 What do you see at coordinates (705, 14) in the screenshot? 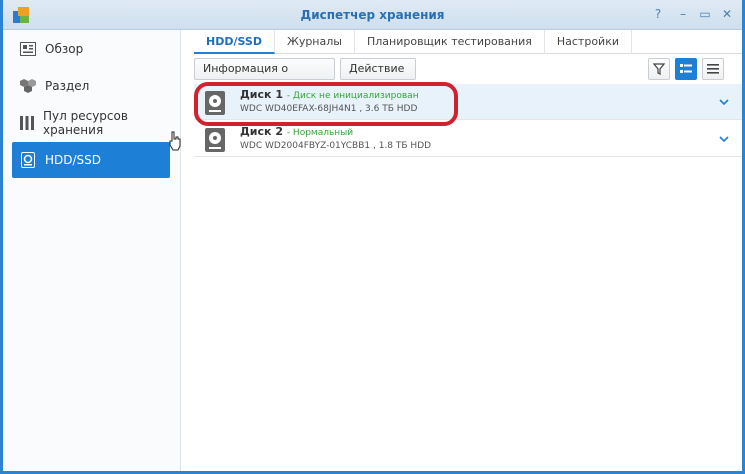
I see `maximize-button: ▭` at bounding box center [705, 14].